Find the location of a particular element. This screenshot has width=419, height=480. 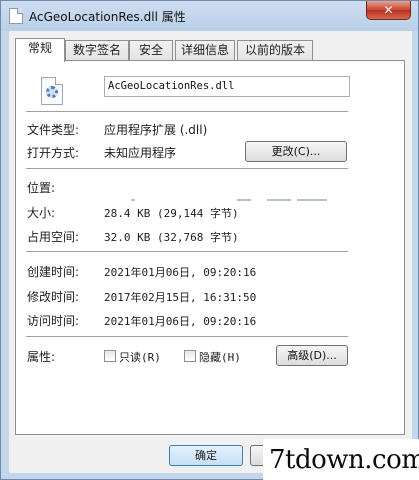

file-icon is located at coordinates (16, 16).